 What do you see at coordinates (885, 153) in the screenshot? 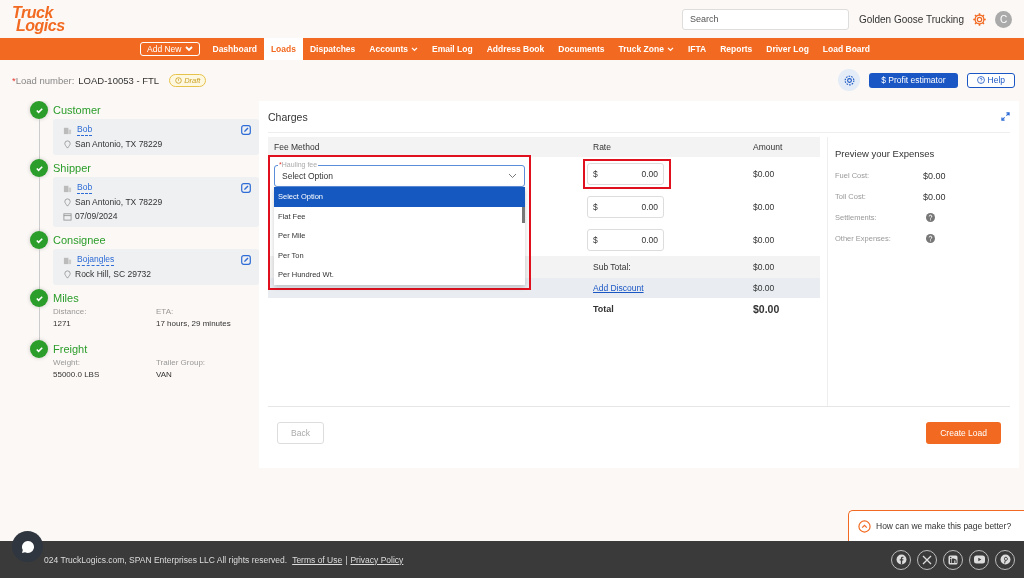
I see `preview-title: Preview your Expenses` at bounding box center [885, 153].